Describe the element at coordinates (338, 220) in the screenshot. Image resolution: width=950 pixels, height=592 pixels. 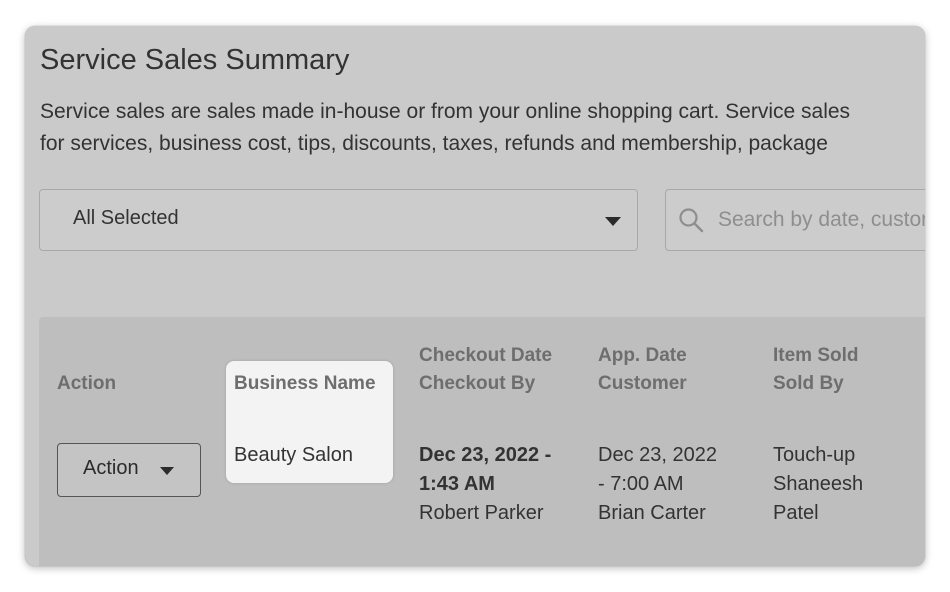
I see `business-filter-select: All Selected` at that location.